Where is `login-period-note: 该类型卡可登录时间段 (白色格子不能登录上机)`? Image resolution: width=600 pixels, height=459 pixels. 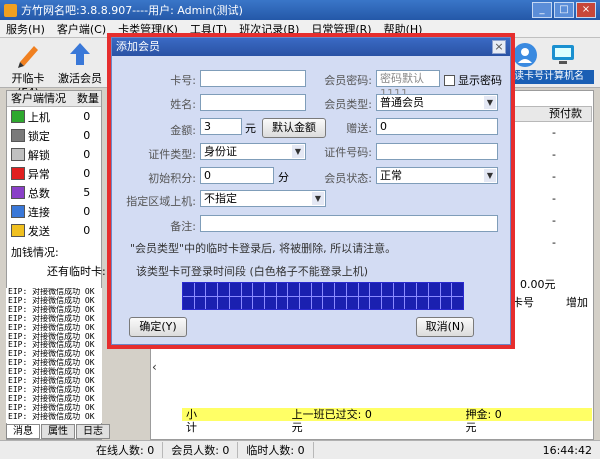
login-period-note: 该类型卡可登录时间段 (白色格子不能登录上机) is located at coordinates (252, 271).